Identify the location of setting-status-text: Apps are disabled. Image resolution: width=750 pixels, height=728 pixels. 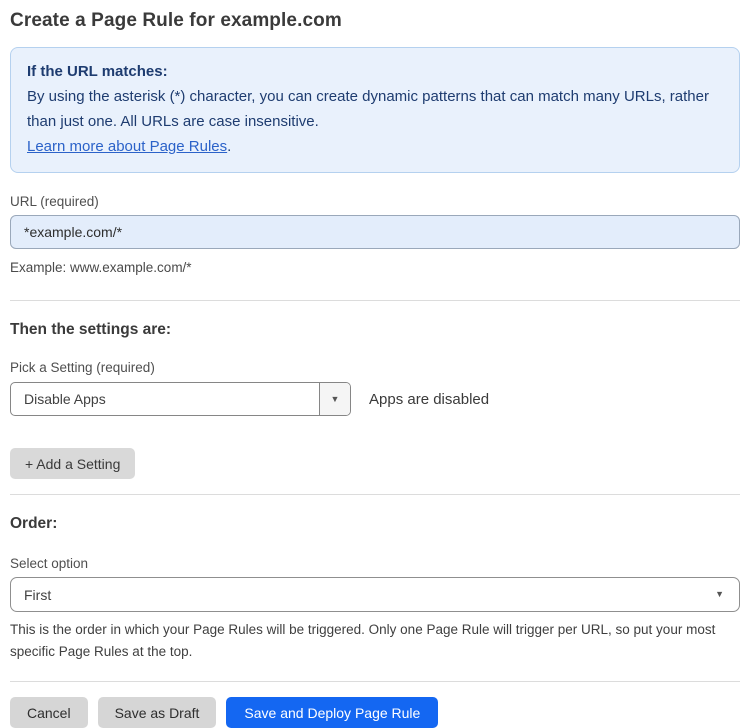
(429, 399).